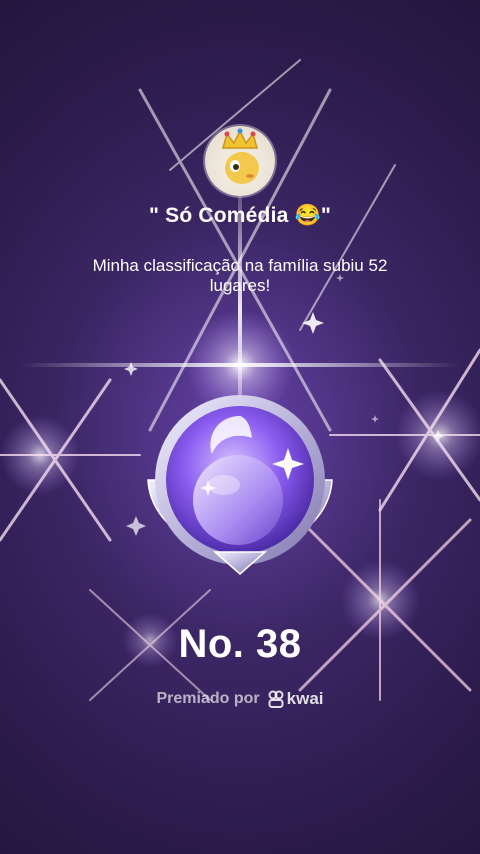 The width and height of the screenshot is (480, 854). Describe the element at coordinates (276, 699) in the screenshot. I see `kwai-logo-icon` at that location.